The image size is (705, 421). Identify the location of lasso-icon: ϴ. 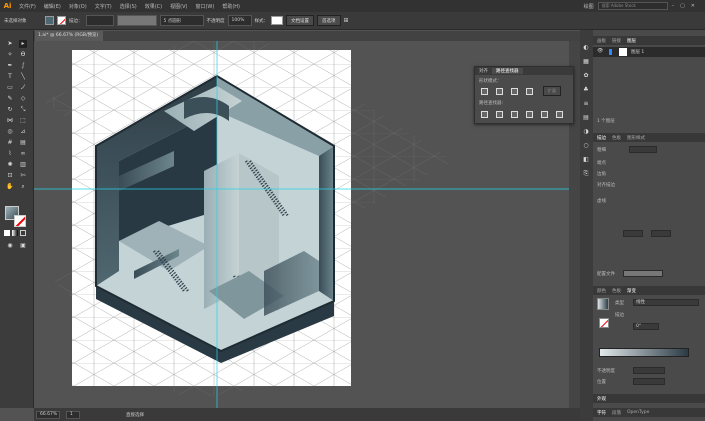
(23, 55).